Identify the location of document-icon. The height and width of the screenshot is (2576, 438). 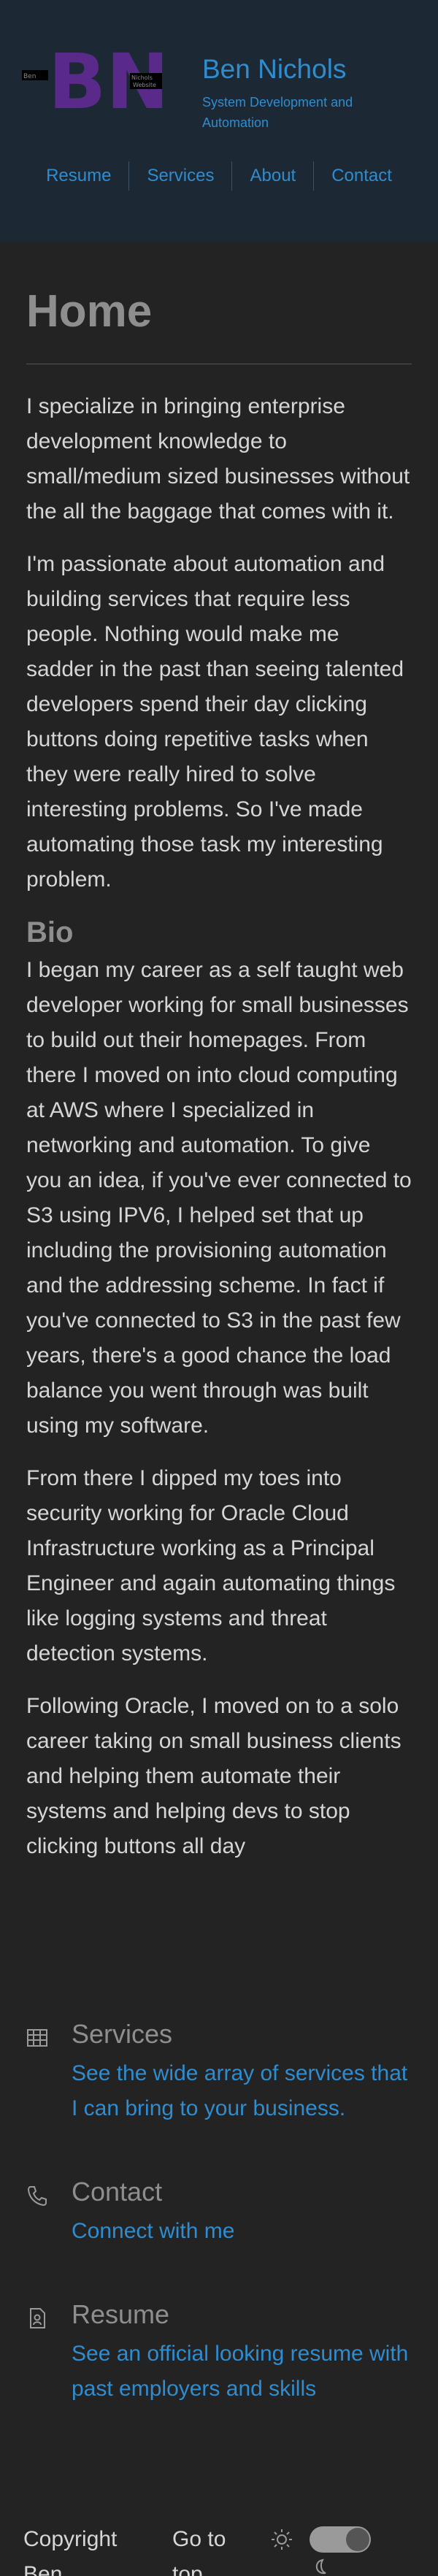
(37, 2318).